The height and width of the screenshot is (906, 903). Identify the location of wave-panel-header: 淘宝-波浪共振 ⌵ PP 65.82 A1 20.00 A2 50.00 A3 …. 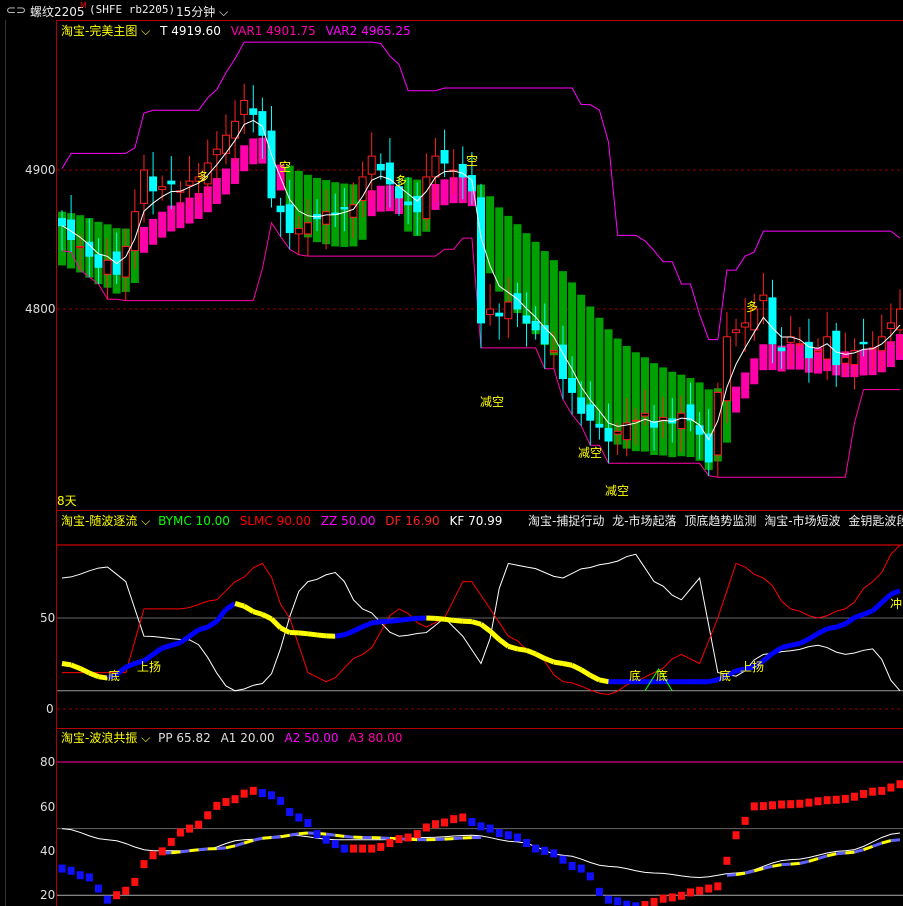
(231, 737).